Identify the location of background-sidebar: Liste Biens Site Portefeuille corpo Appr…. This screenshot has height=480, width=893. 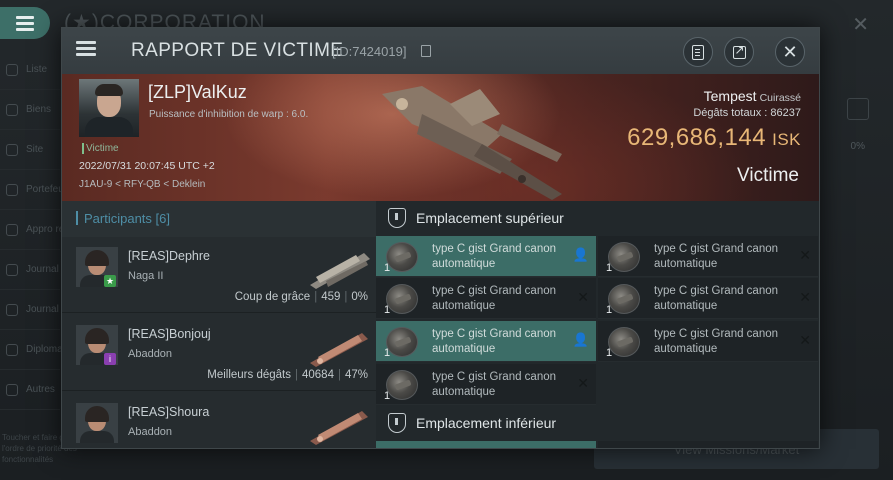
(52, 230).